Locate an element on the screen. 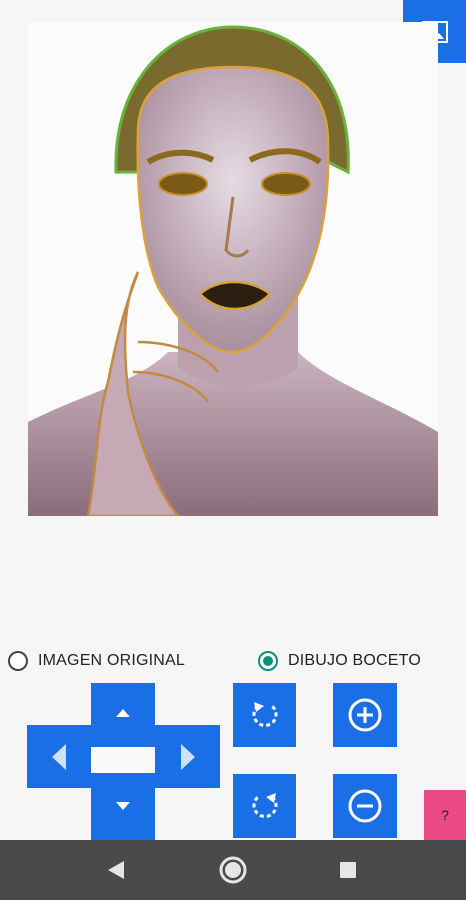 The width and height of the screenshot is (466, 900). move-left-button is located at coordinates (59, 756).